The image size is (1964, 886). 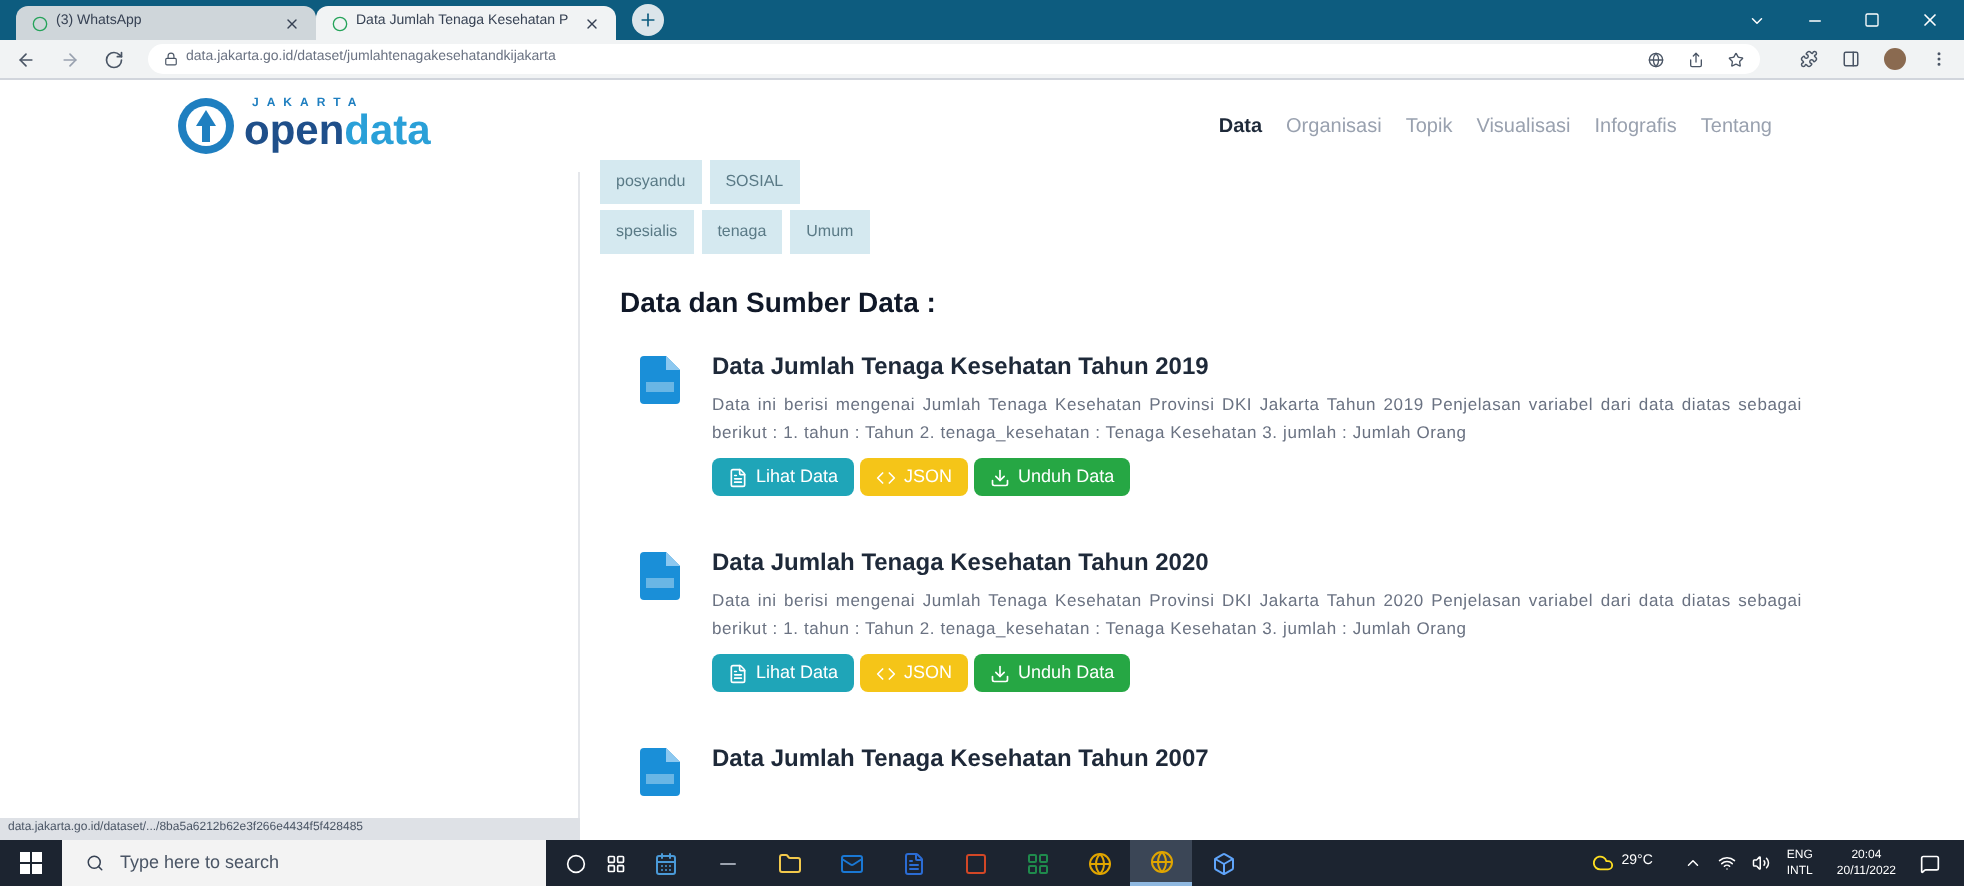 I want to click on nav-link: Infografis, so click(x=1635, y=126).